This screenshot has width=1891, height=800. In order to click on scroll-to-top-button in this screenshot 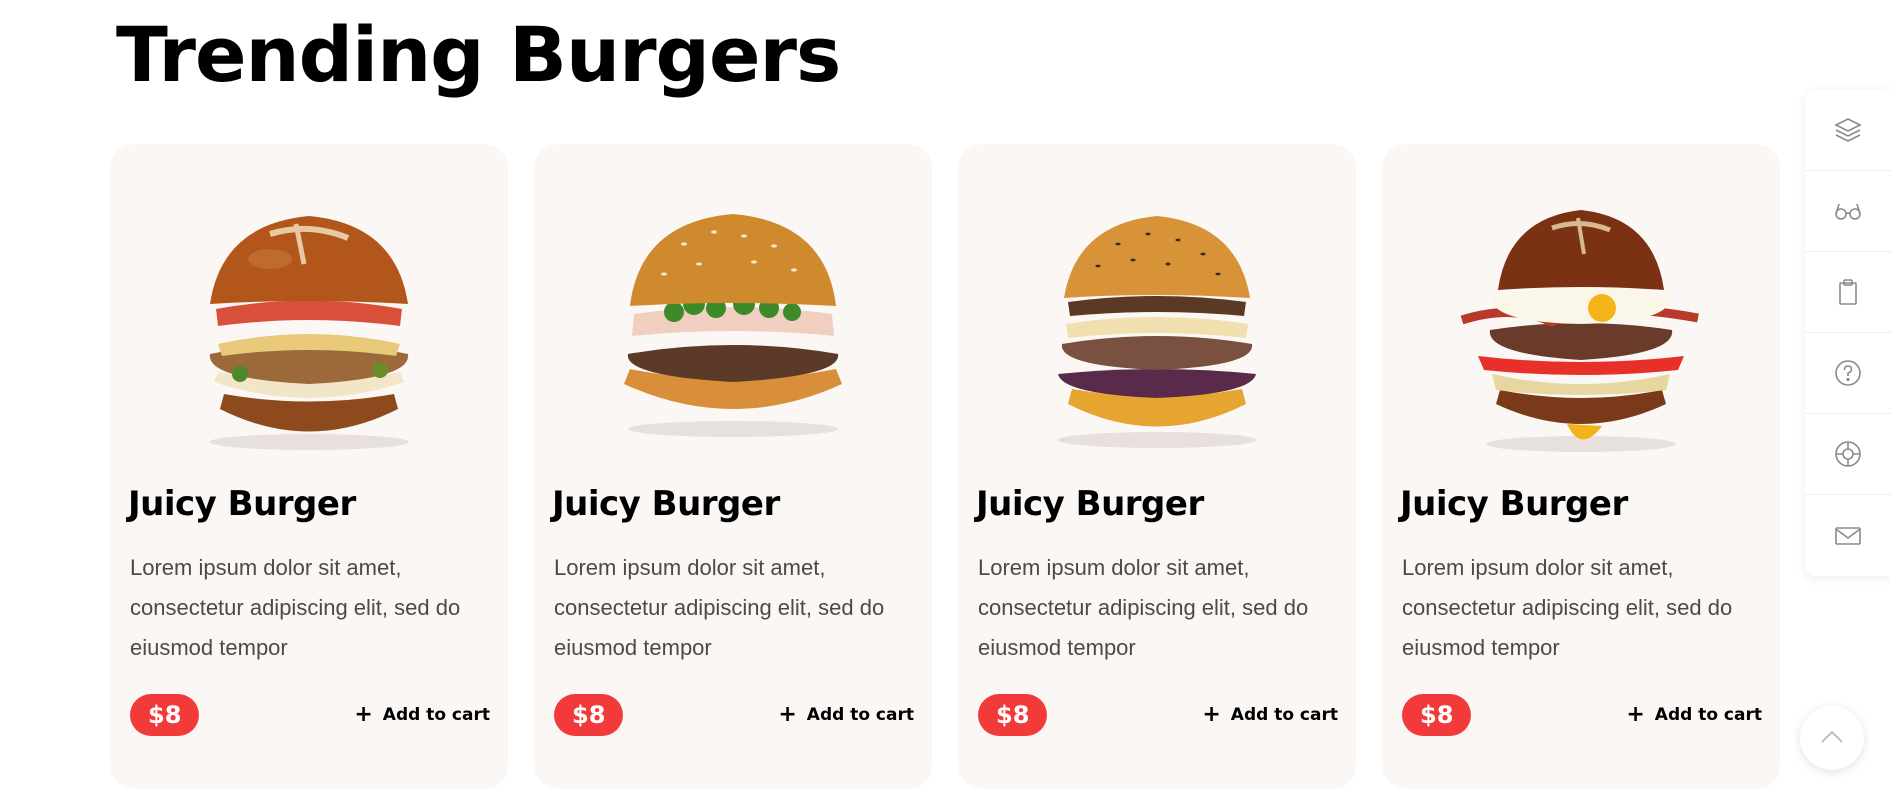, I will do `click(1832, 738)`.